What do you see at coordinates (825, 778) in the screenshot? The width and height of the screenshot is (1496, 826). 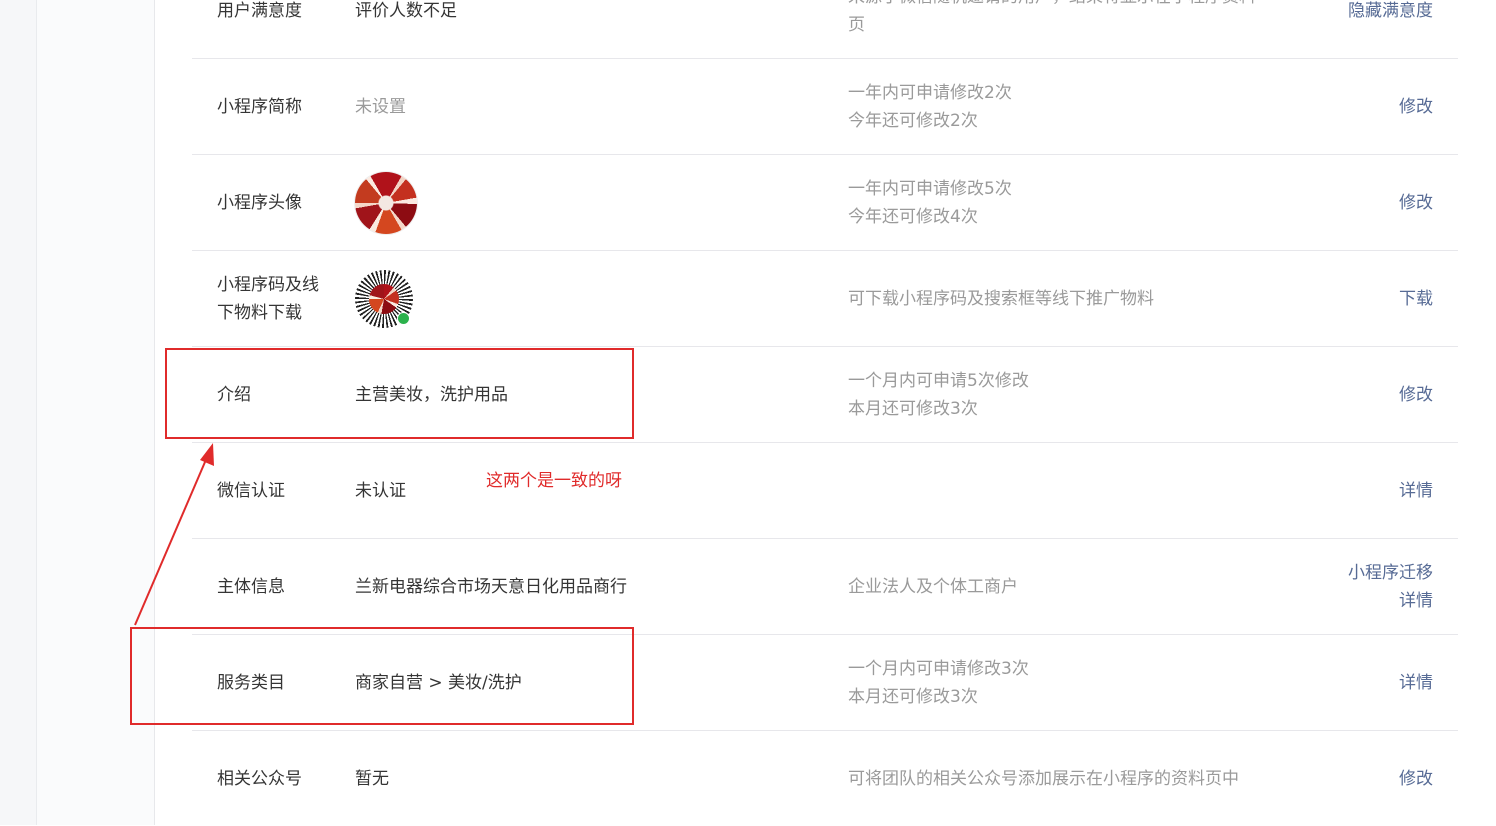 I see `row-related-official-account: 相关公众号 暂无 可将团队的相关公众号添加展示在小程序的资料页中 修改` at bounding box center [825, 778].